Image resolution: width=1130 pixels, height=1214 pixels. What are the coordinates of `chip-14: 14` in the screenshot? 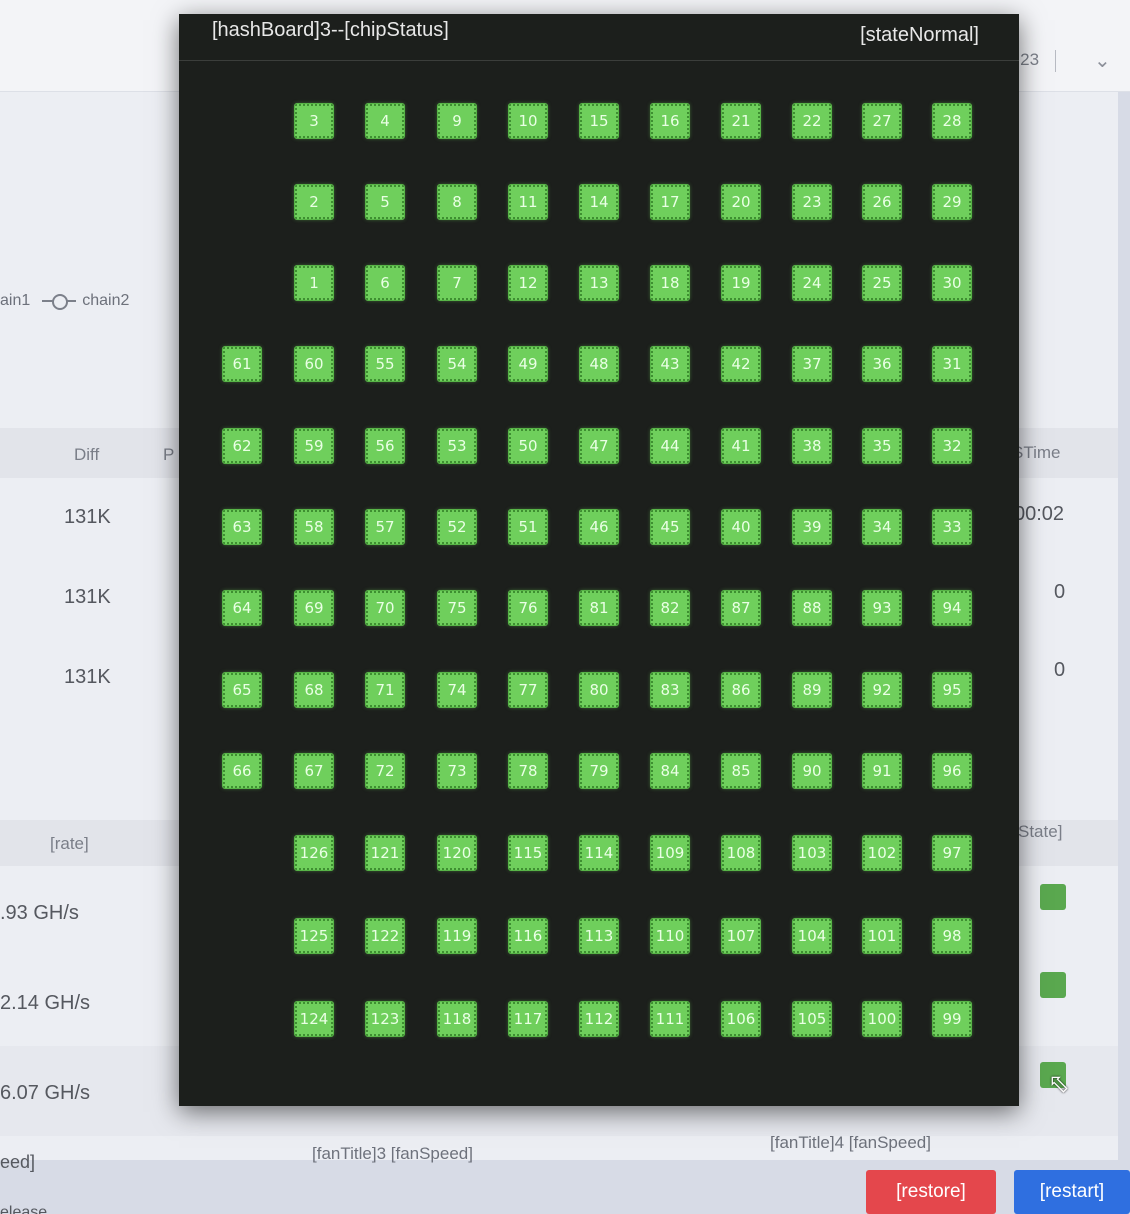 It's located at (599, 202).